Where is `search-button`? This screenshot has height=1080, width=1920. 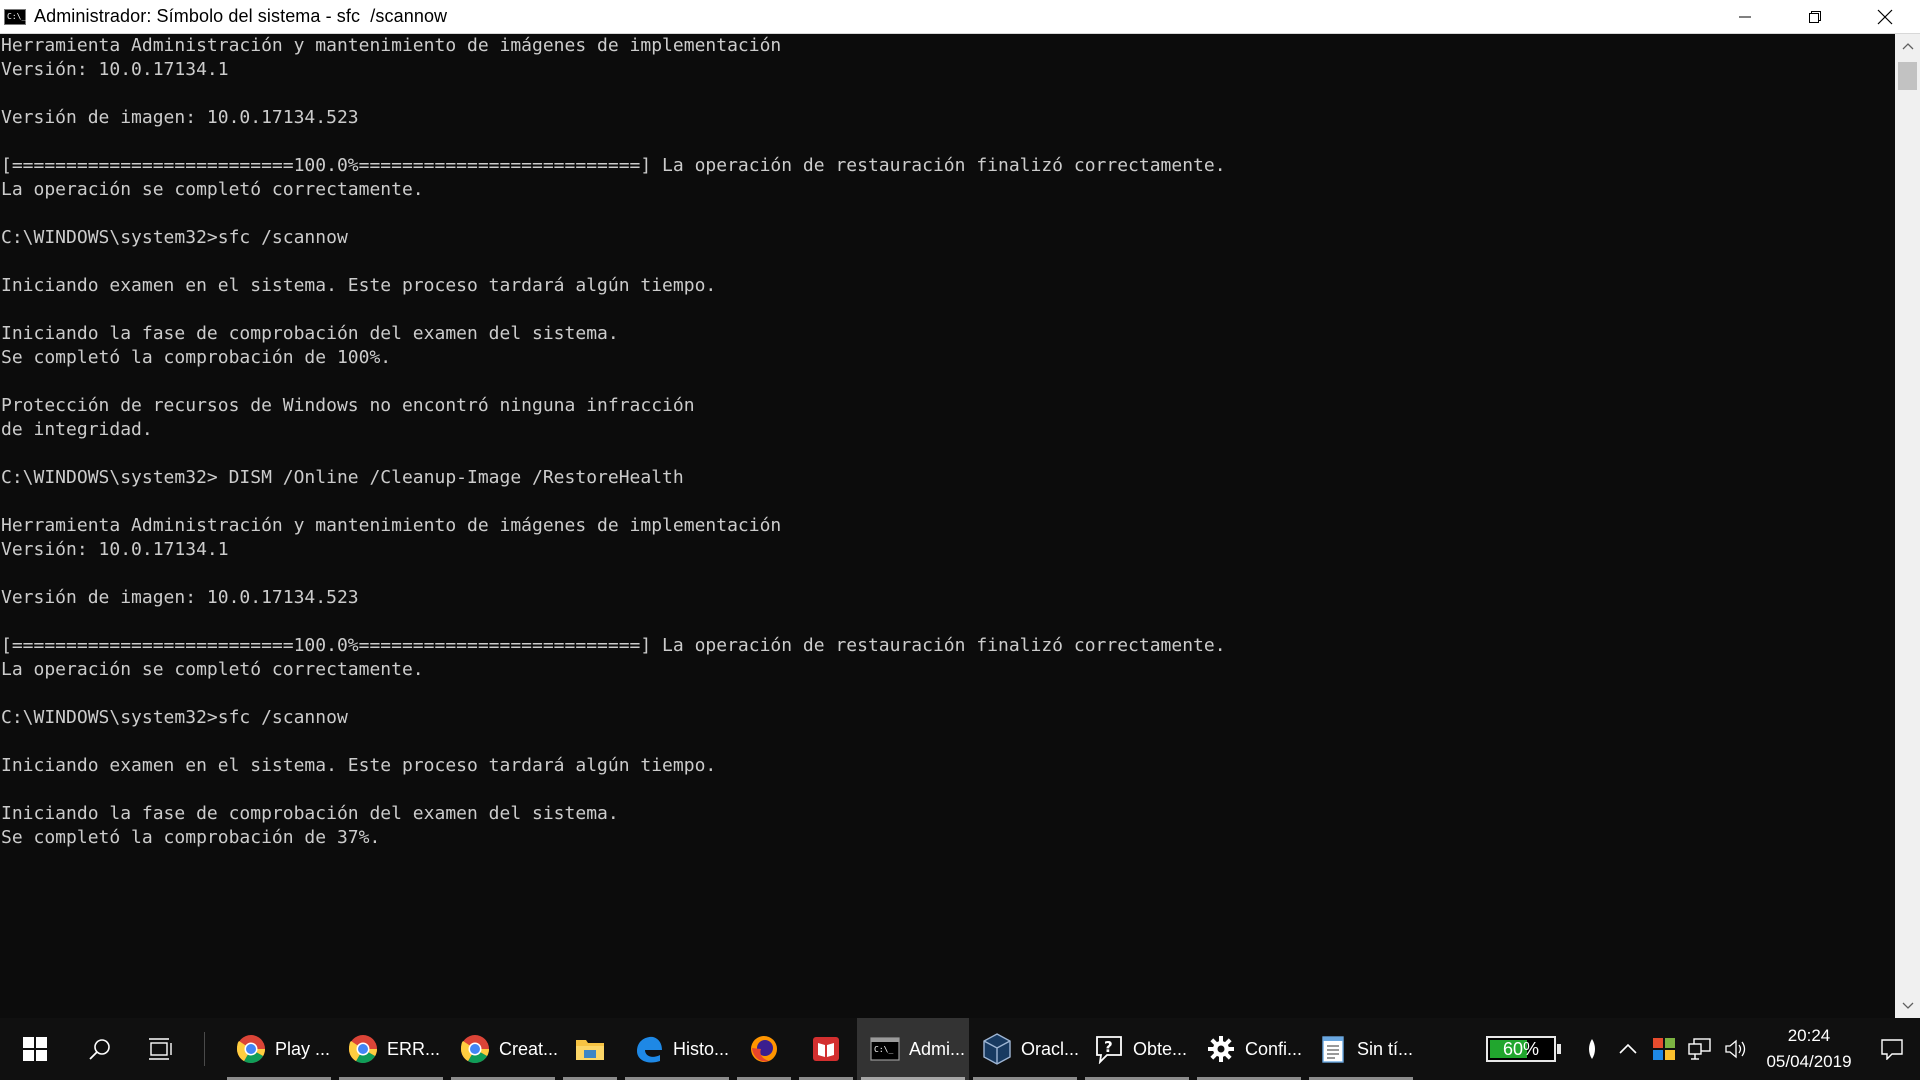 search-button is located at coordinates (100, 1049).